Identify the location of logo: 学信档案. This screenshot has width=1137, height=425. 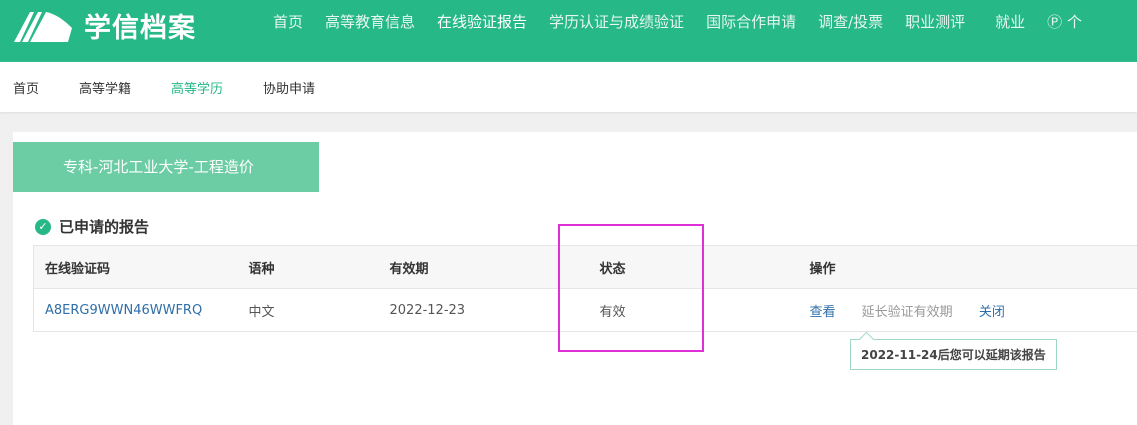
(104, 25).